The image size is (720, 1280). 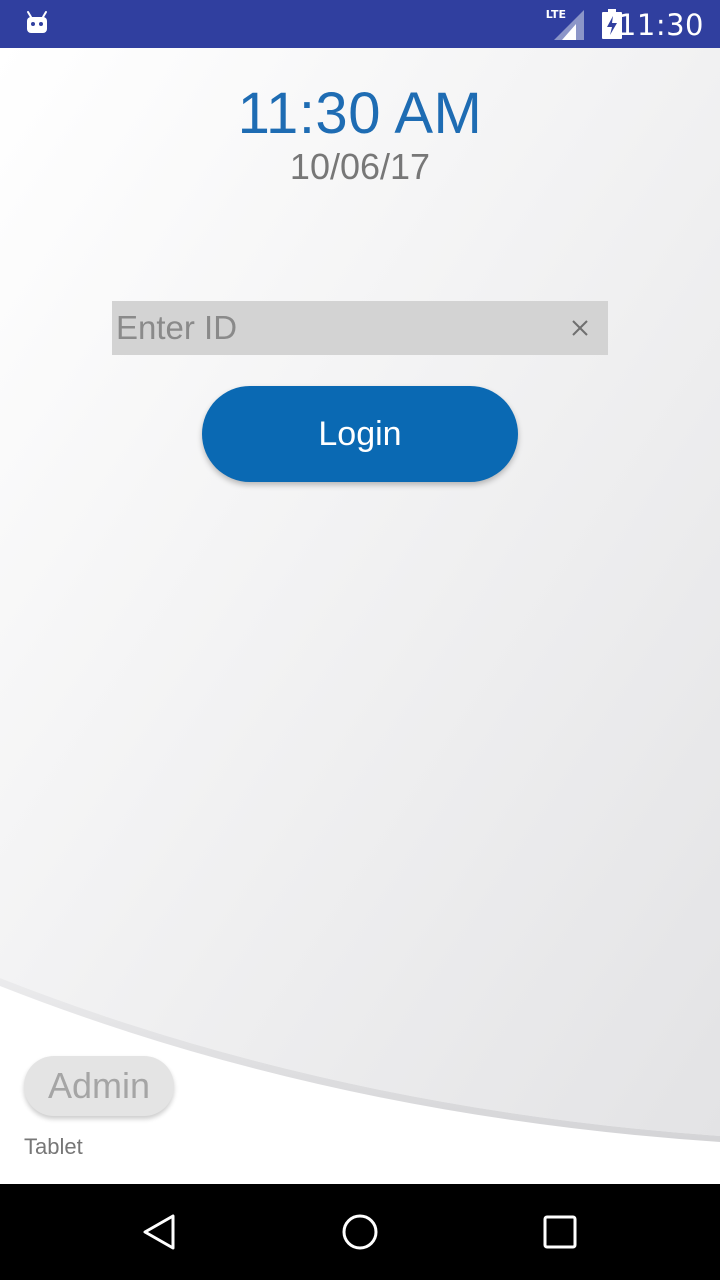 What do you see at coordinates (37, 22) in the screenshot?
I see `android-debug-icon` at bounding box center [37, 22].